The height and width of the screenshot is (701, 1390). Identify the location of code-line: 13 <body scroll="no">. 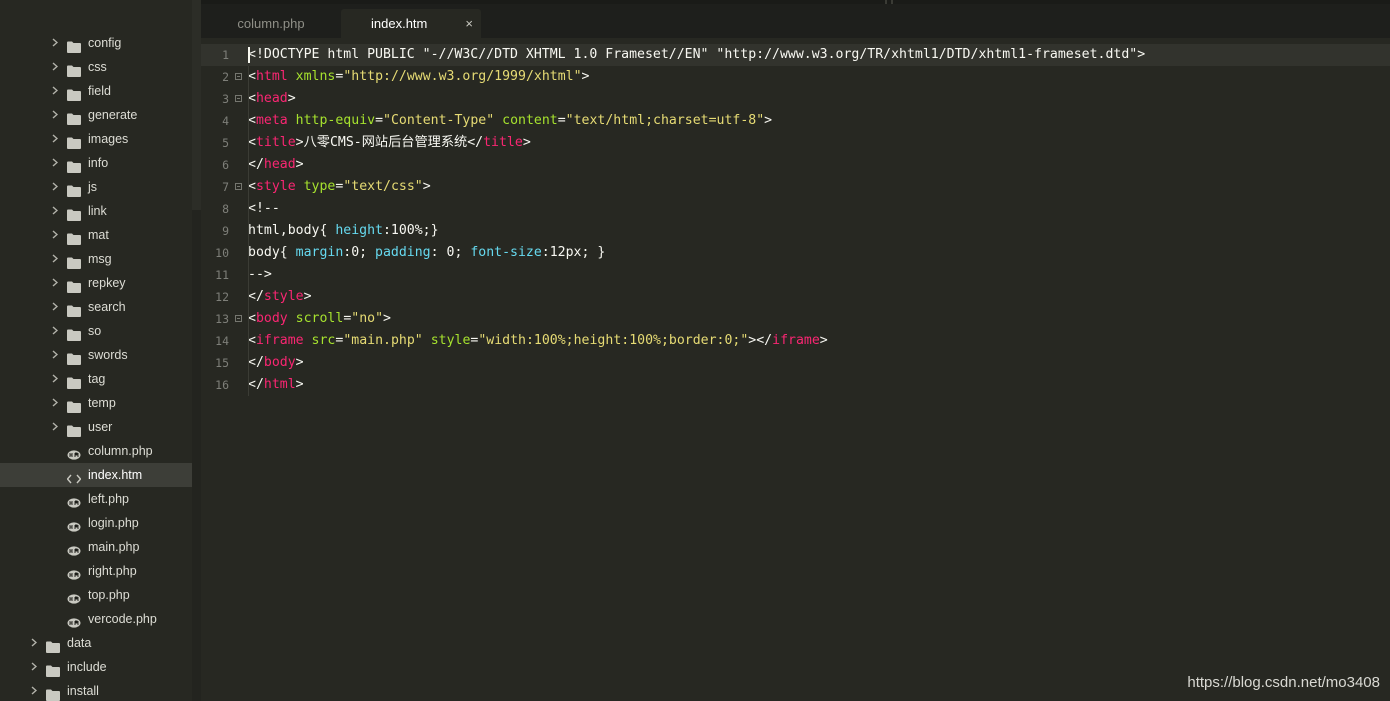
(795, 319).